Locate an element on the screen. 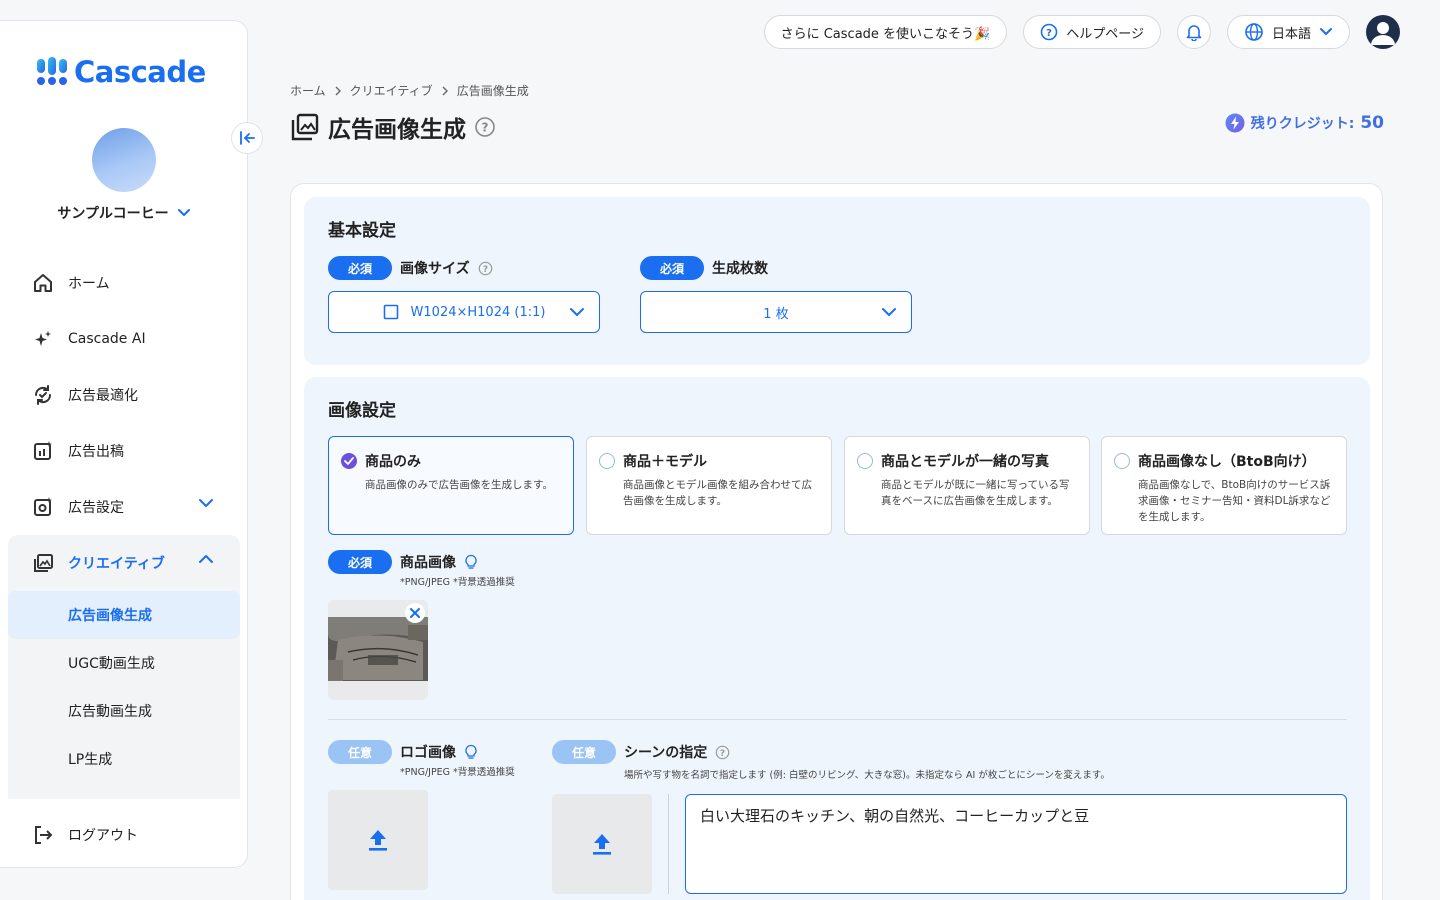  home-icon is located at coordinates (43, 283).